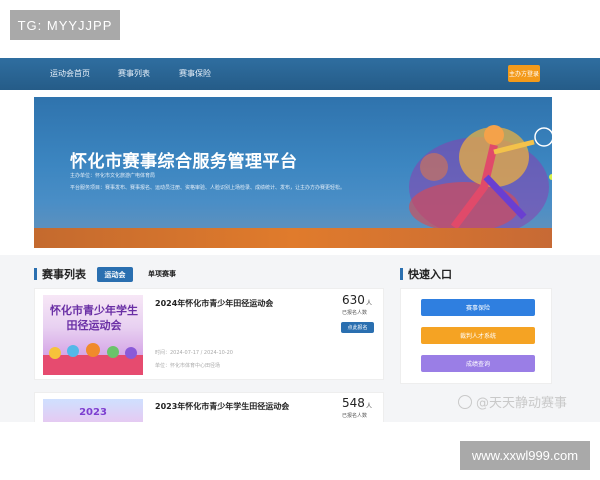  I want to click on organizer-login-button: 主办方登录, so click(524, 73).